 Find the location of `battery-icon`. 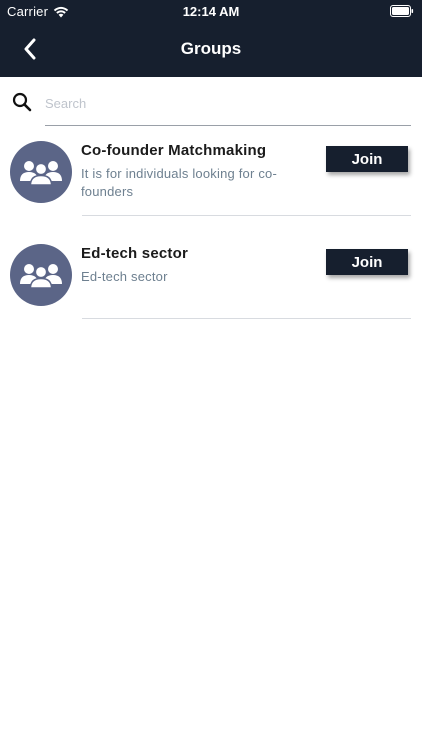

battery-icon is located at coordinates (402, 11).